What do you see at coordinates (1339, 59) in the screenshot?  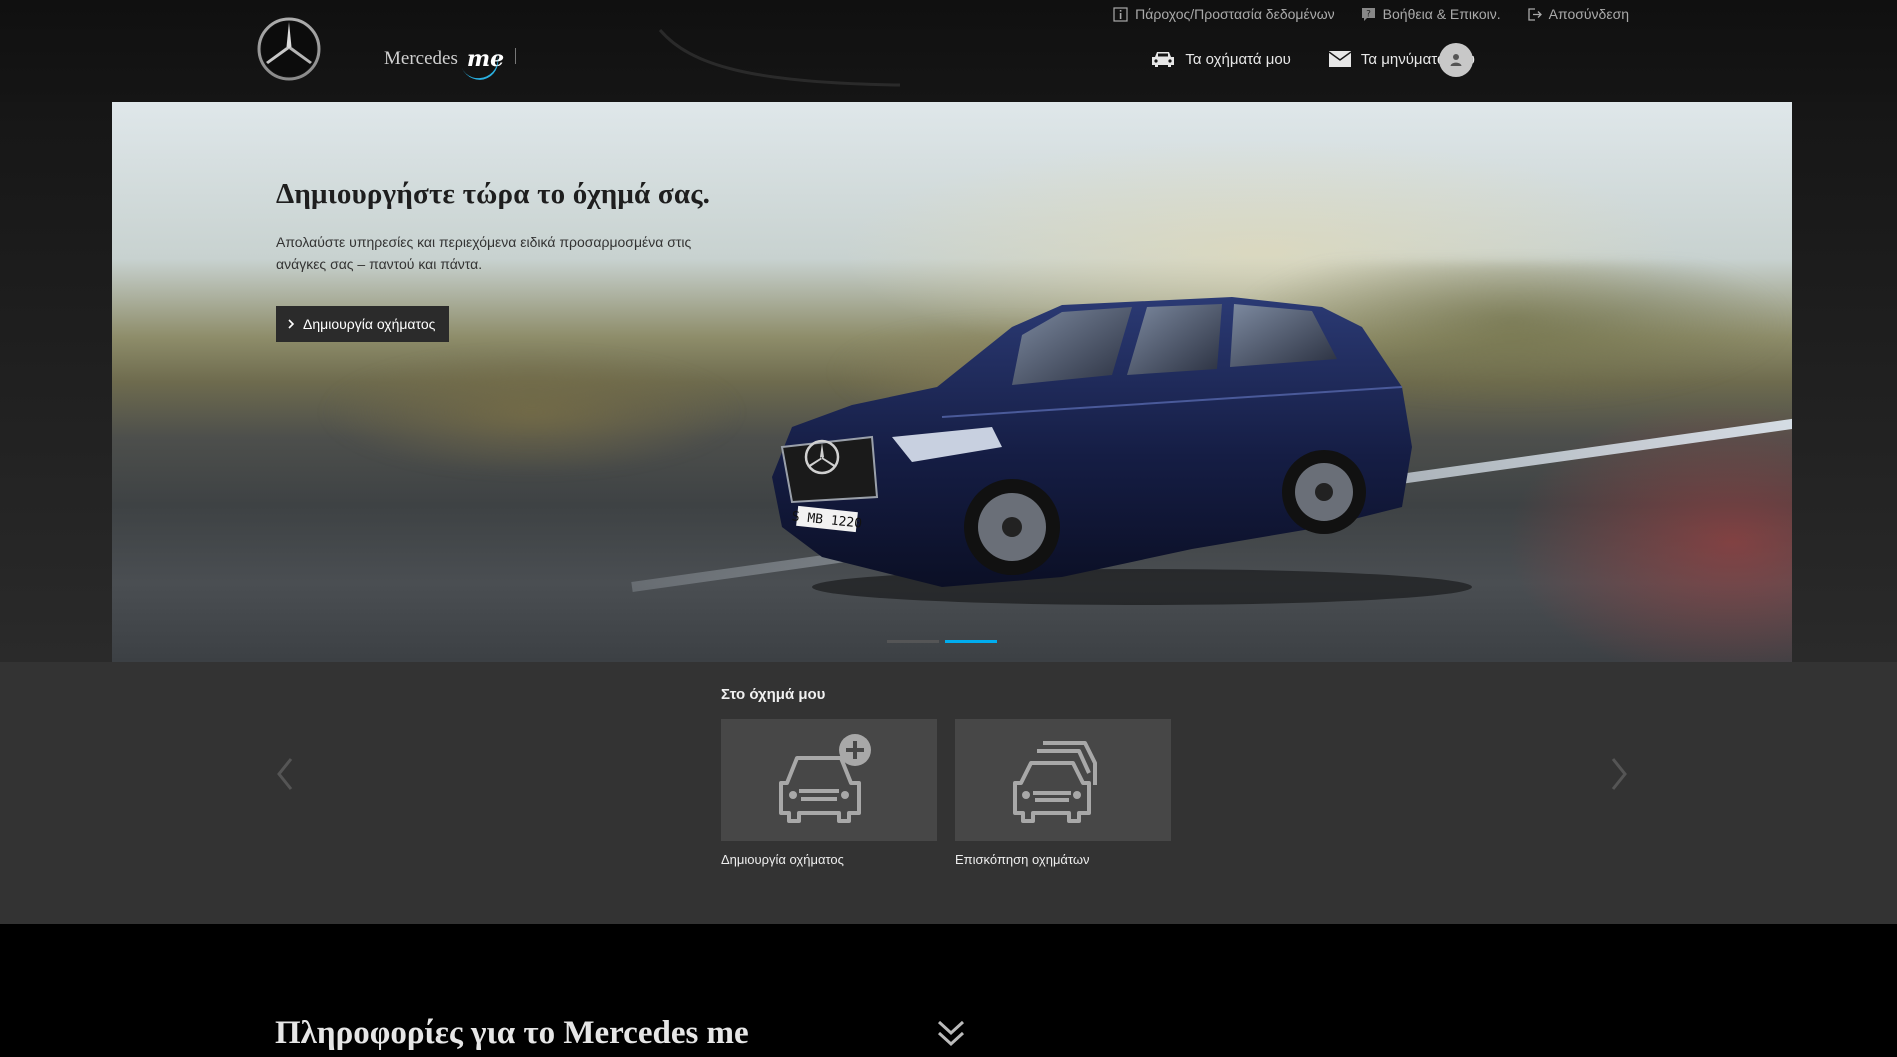 I see `envelope-icon` at bounding box center [1339, 59].